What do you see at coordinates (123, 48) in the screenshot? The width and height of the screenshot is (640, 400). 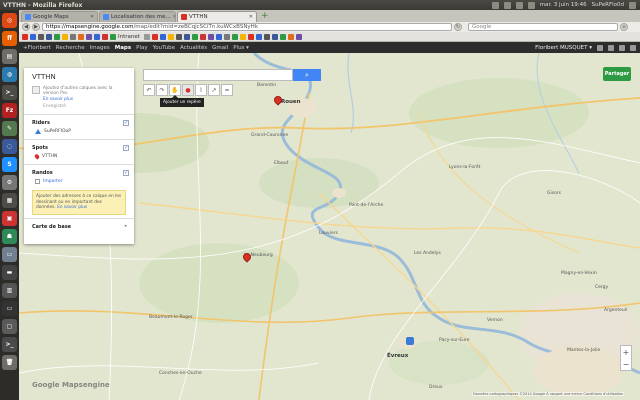 I see `google-bar-link: Maps` at bounding box center [123, 48].